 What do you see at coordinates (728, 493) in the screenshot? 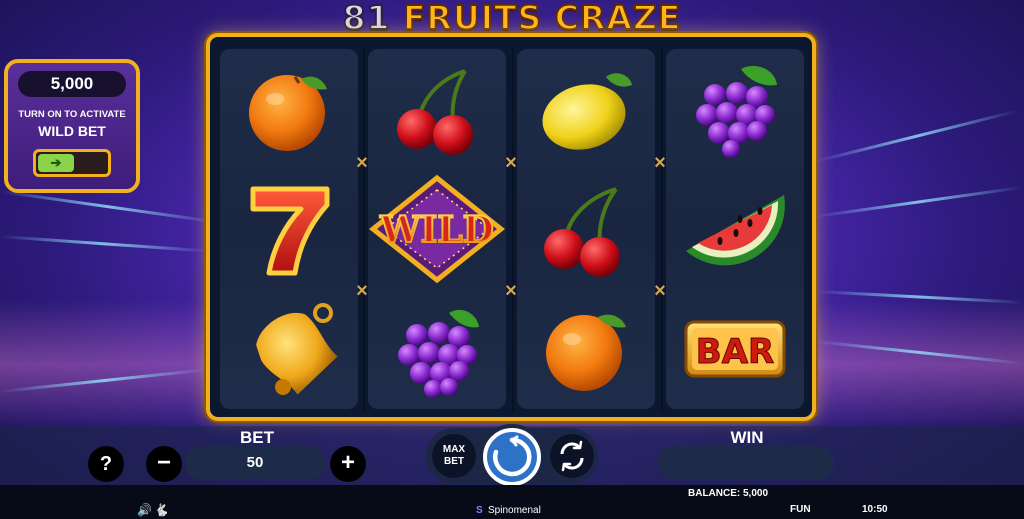
I see `balance-display: BALANCE: 5,000` at bounding box center [728, 493].